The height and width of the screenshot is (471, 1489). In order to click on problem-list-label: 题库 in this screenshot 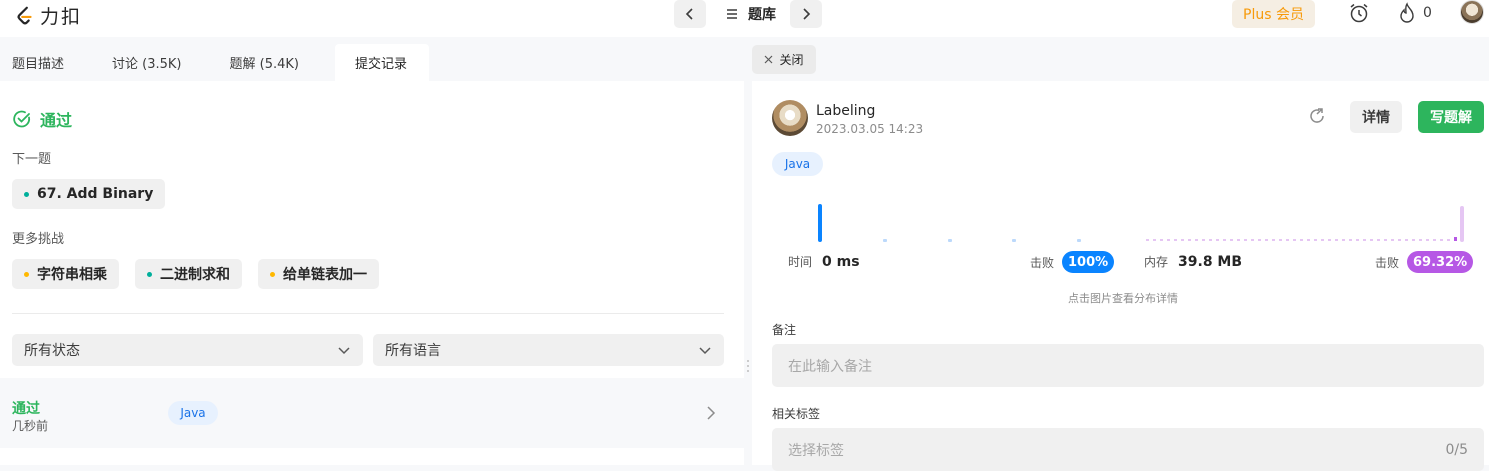, I will do `click(762, 15)`.